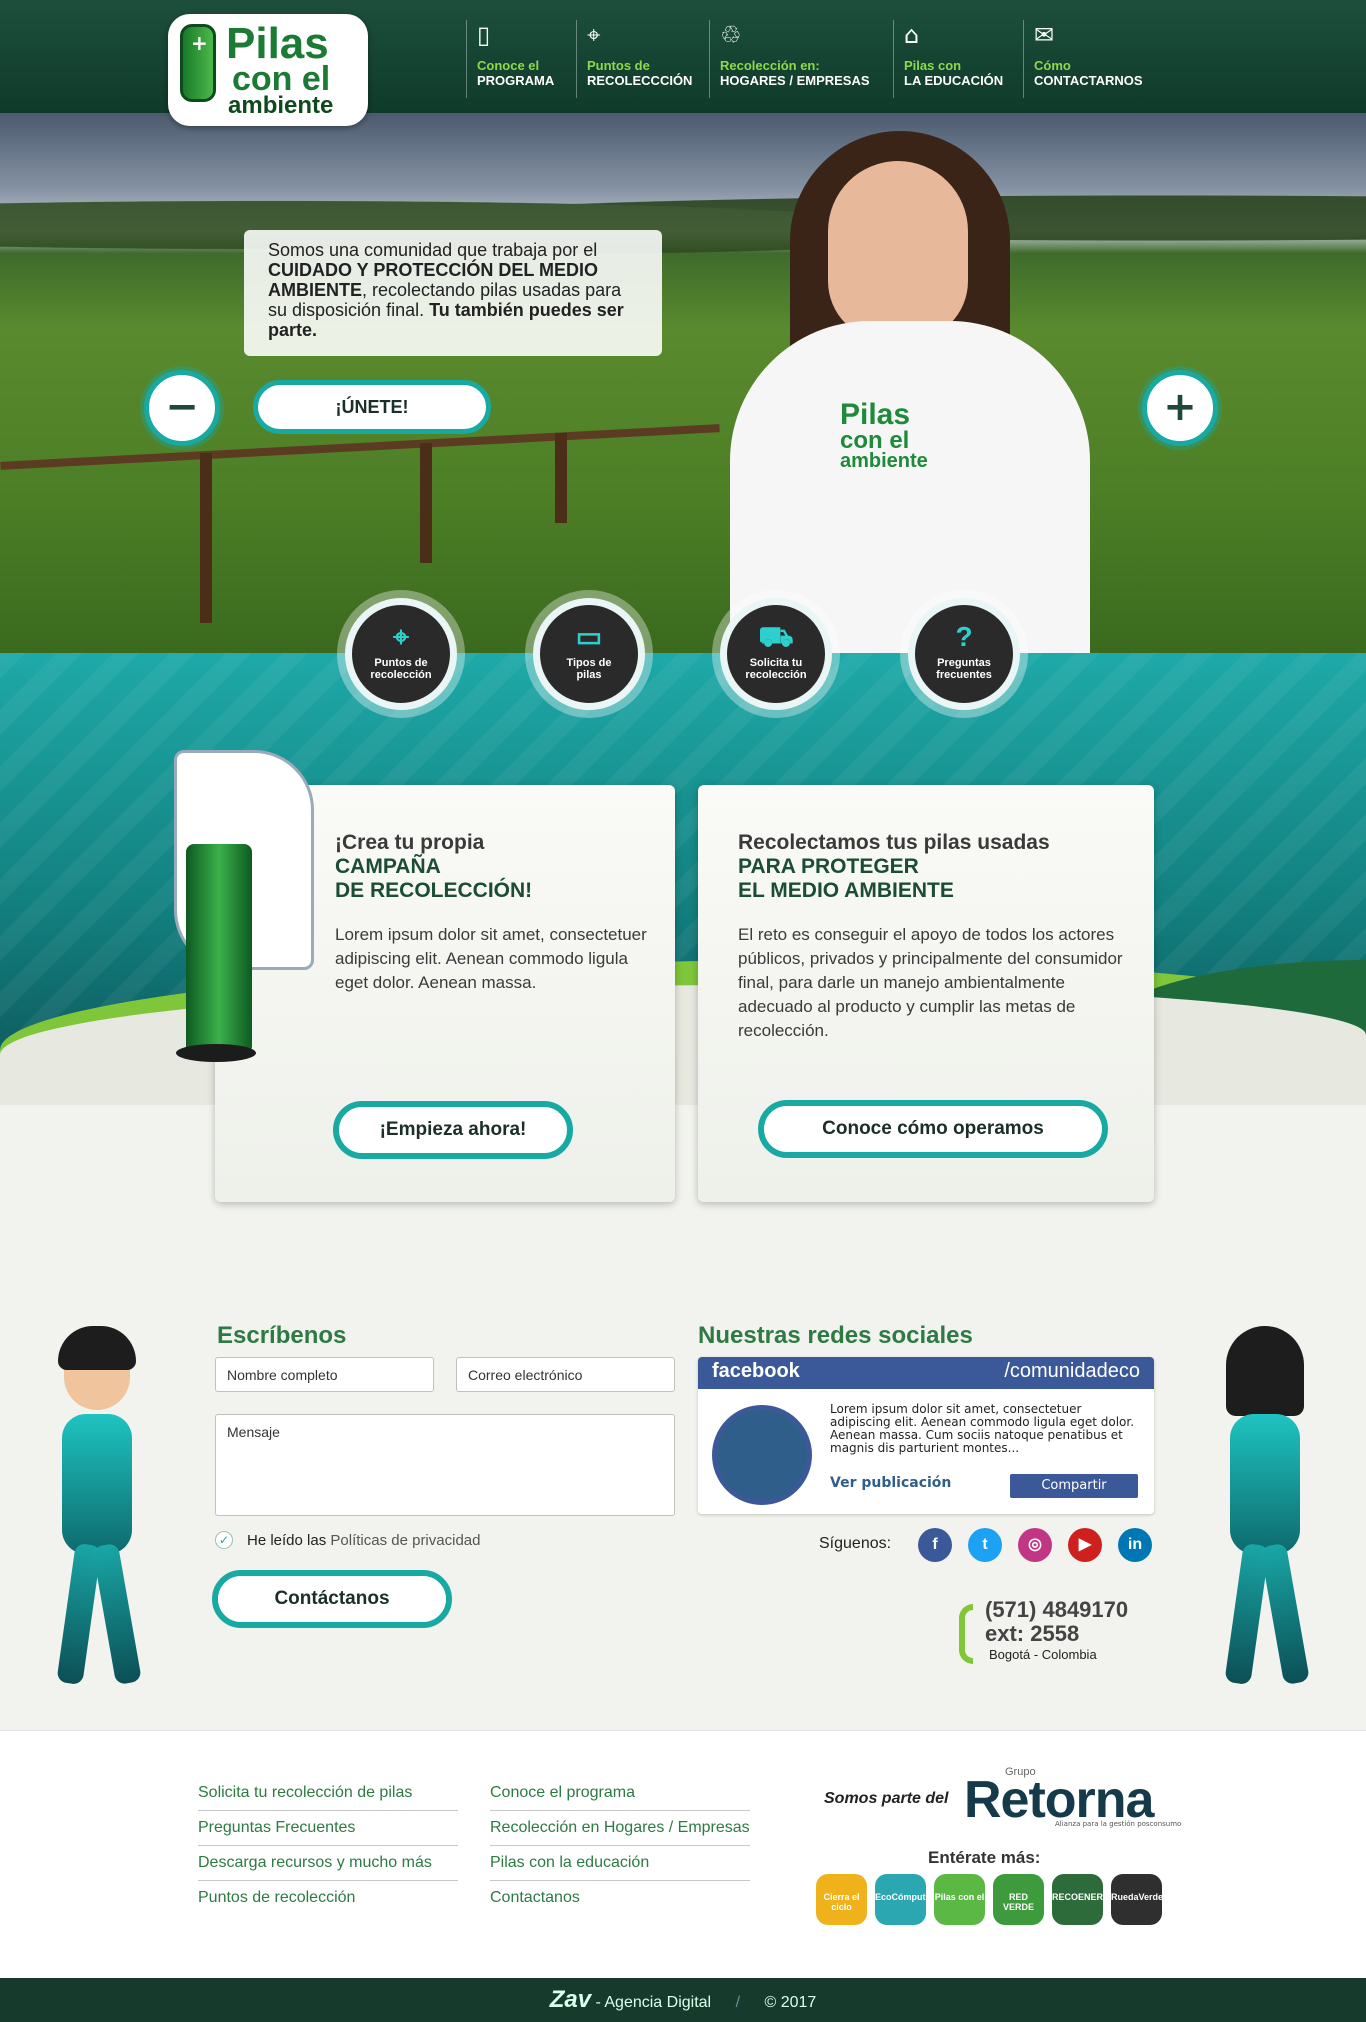 This screenshot has width=1366, height=2022. I want to click on circle-puntos: ⌖ Puntos de recolección, so click(401, 654).